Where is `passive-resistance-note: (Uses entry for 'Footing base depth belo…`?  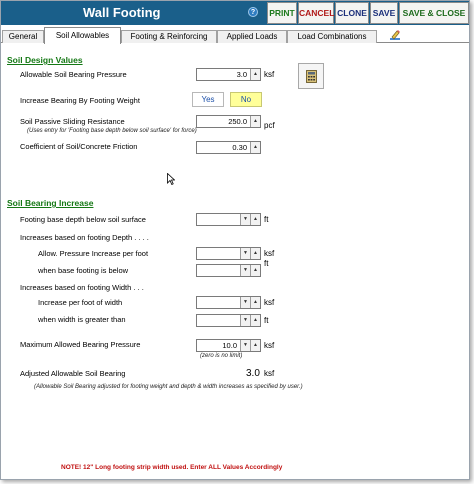
passive-resistance-note: (Uses entry for 'Footing base depth belo… is located at coordinates (112, 131).